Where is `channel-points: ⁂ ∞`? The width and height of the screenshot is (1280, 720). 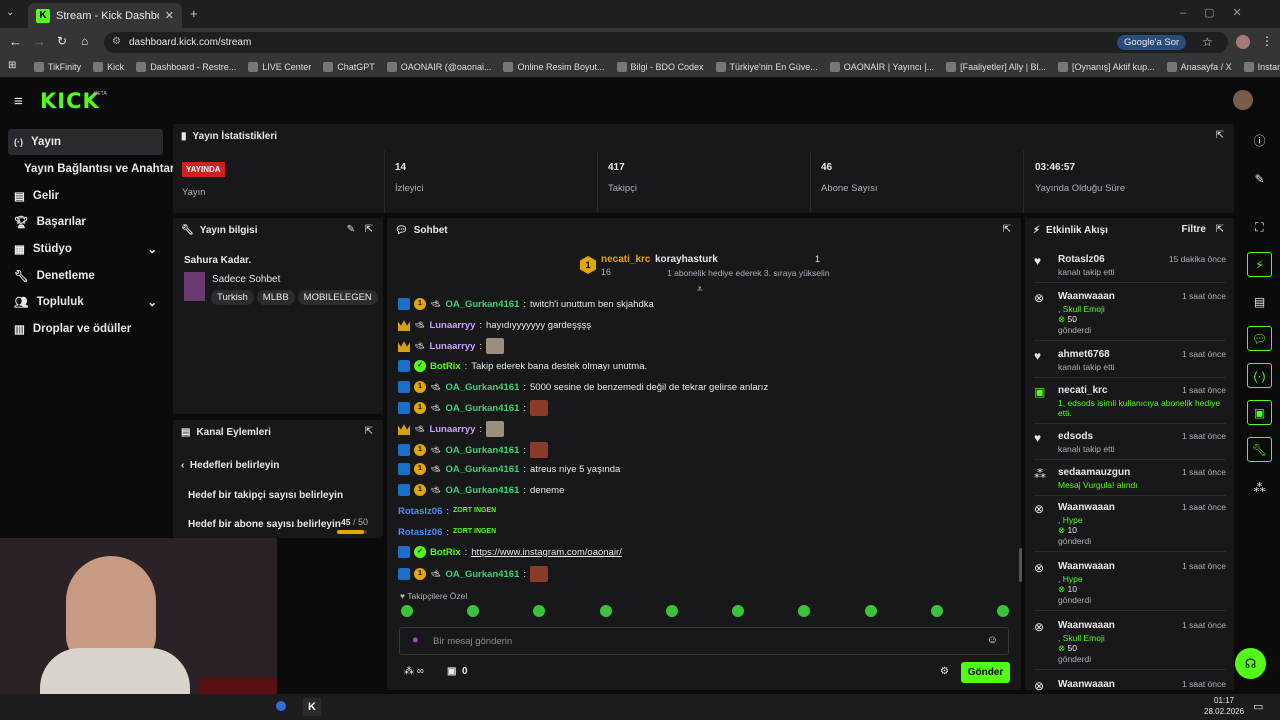
channel-points: ⁂ ∞ is located at coordinates (414, 671).